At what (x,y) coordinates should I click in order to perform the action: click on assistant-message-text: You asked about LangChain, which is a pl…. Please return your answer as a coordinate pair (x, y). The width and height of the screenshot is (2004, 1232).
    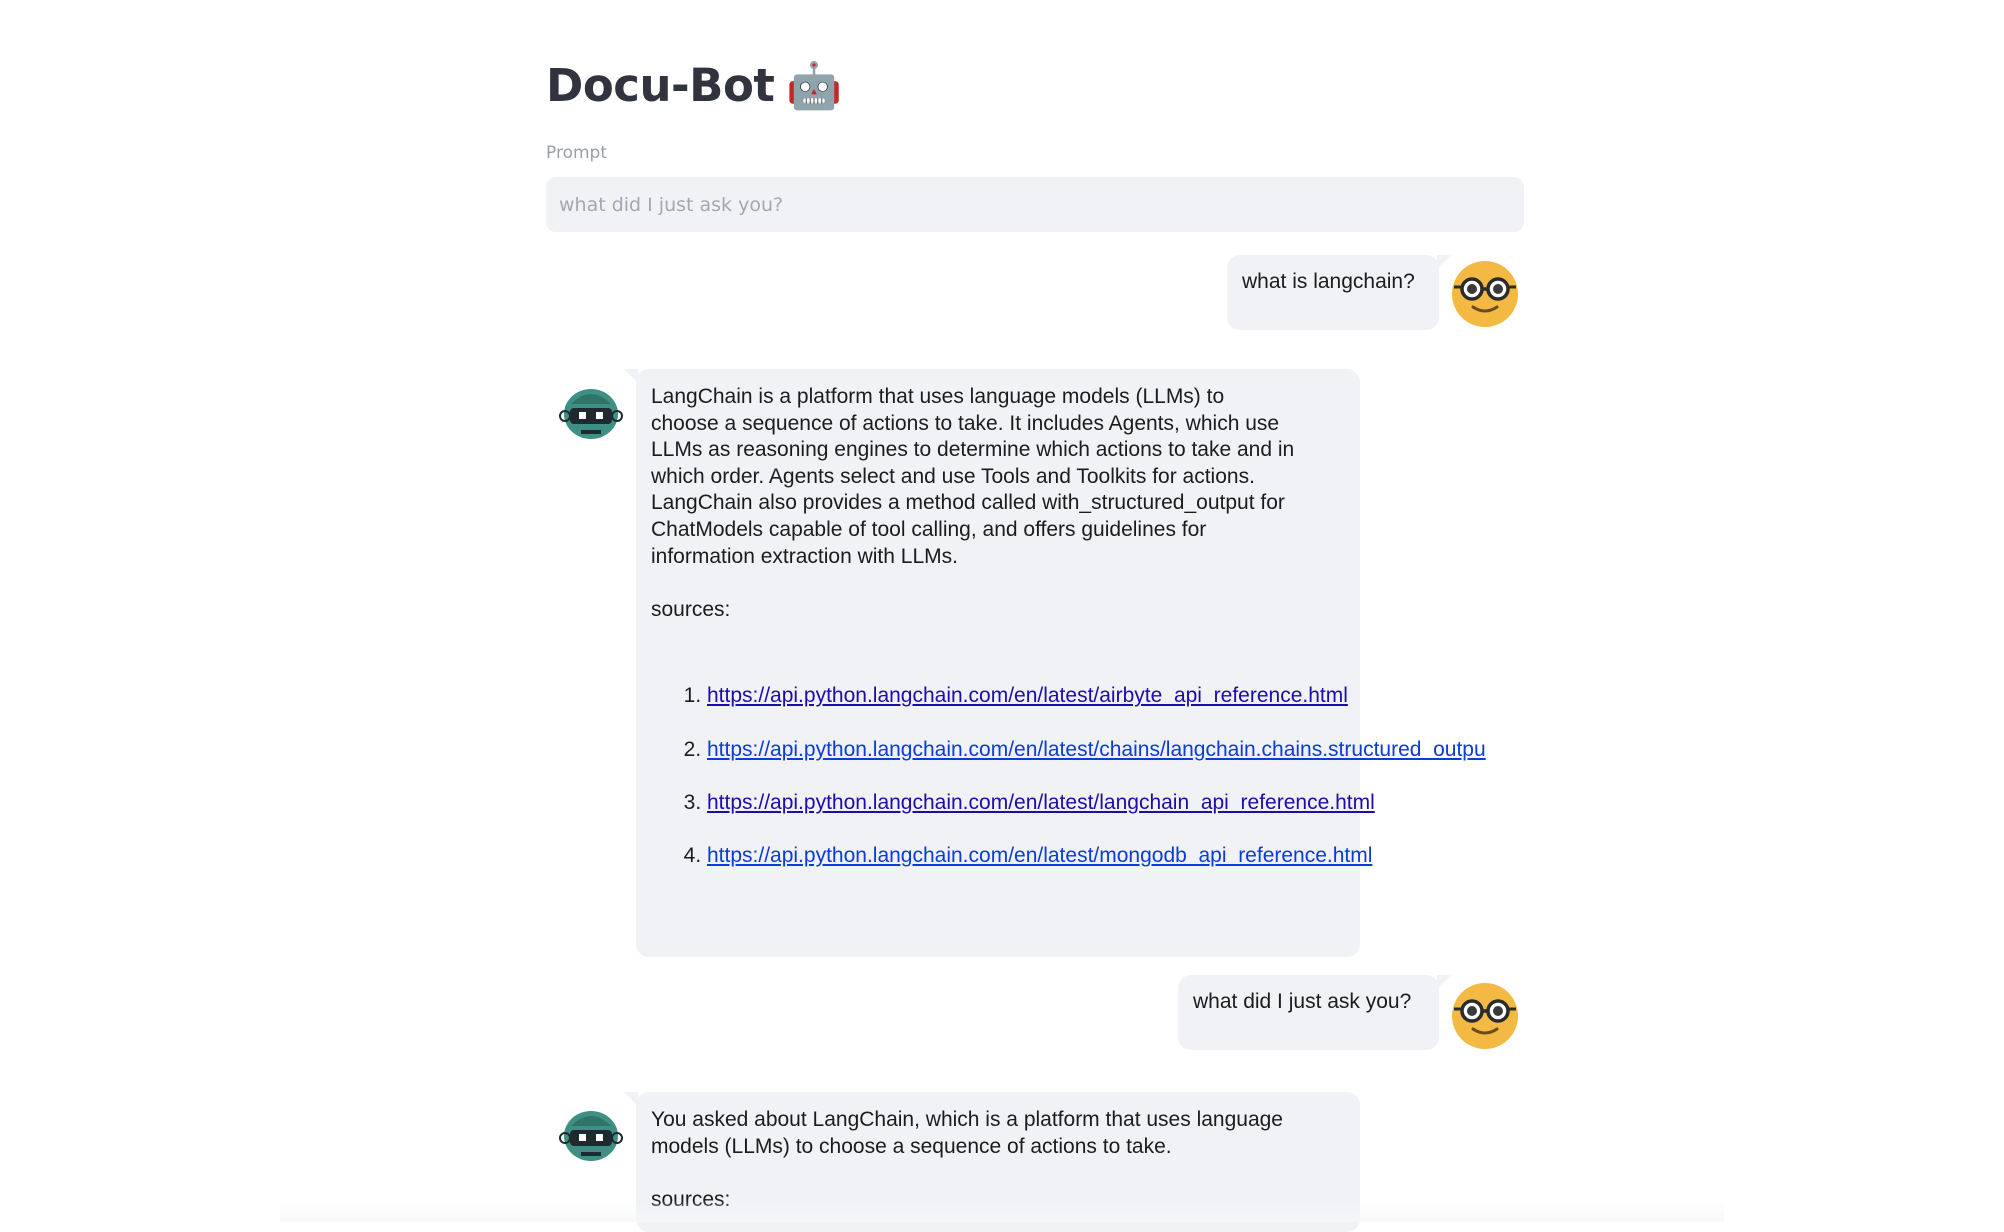
    Looking at the image, I should click on (967, 1133).